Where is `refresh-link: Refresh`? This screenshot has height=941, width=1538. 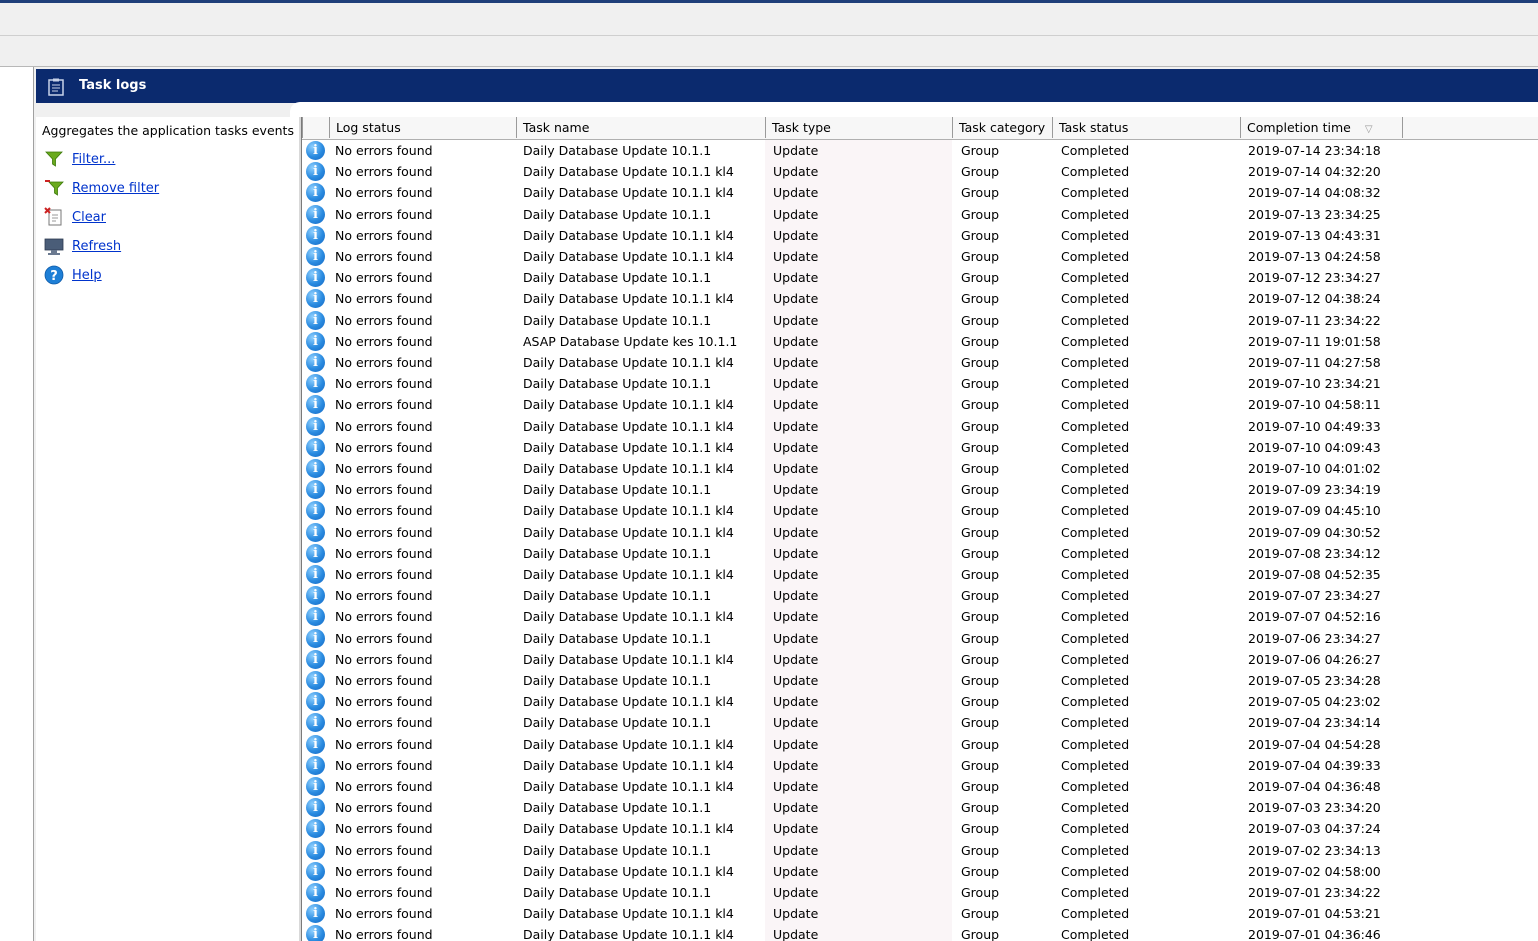 refresh-link: Refresh is located at coordinates (96, 246).